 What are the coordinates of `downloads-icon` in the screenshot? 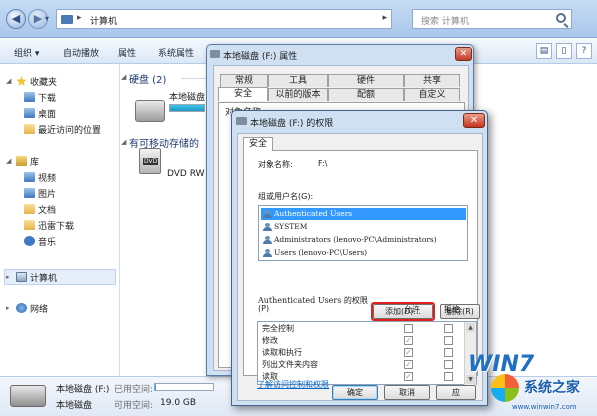 It's located at (29, 97).